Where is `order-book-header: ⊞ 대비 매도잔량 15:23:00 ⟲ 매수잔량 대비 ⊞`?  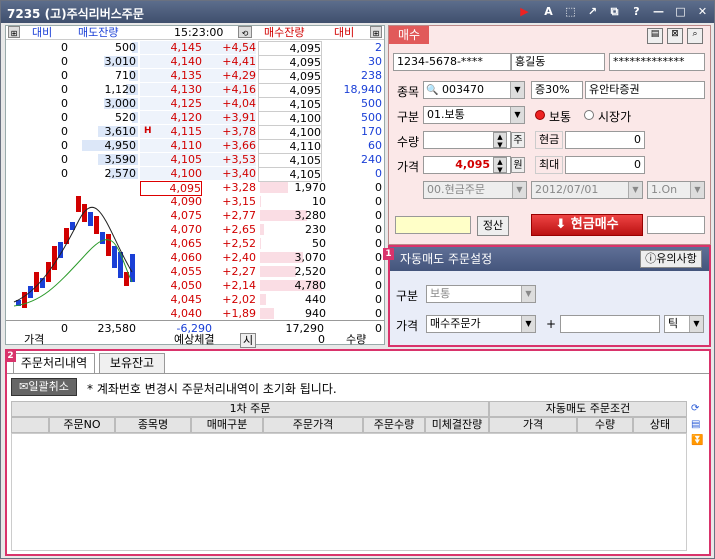 order-book-header: ⊞ 대비 매도잔량 15:23:00 ⟲ 매수잔량 대비 ⊞ is located at coordinates (195, 33).